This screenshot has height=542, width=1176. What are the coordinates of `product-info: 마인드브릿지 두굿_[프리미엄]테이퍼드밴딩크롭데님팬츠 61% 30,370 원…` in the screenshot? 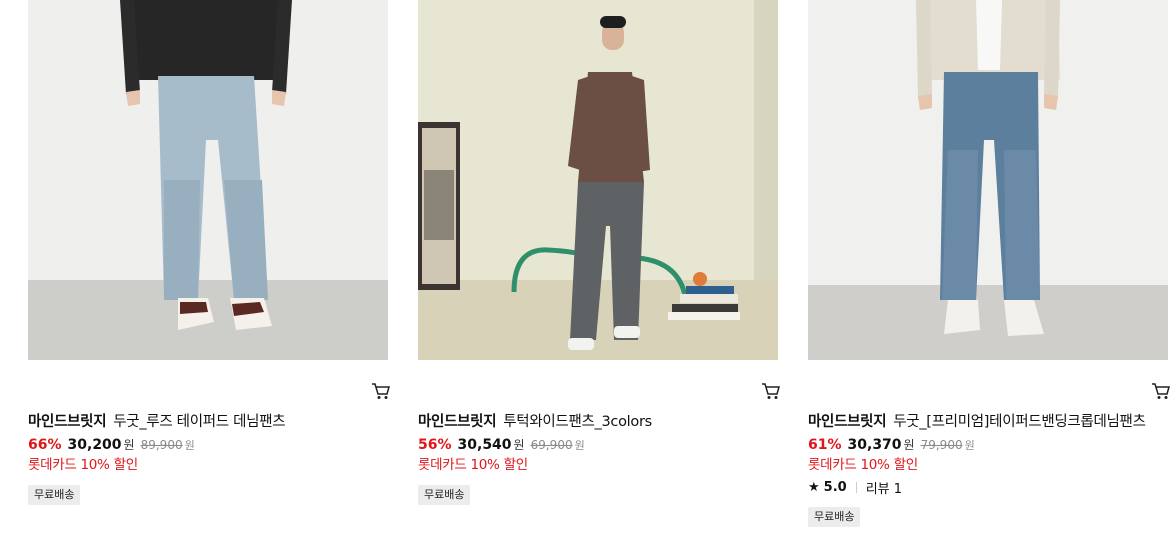 It's located at (988, 469).